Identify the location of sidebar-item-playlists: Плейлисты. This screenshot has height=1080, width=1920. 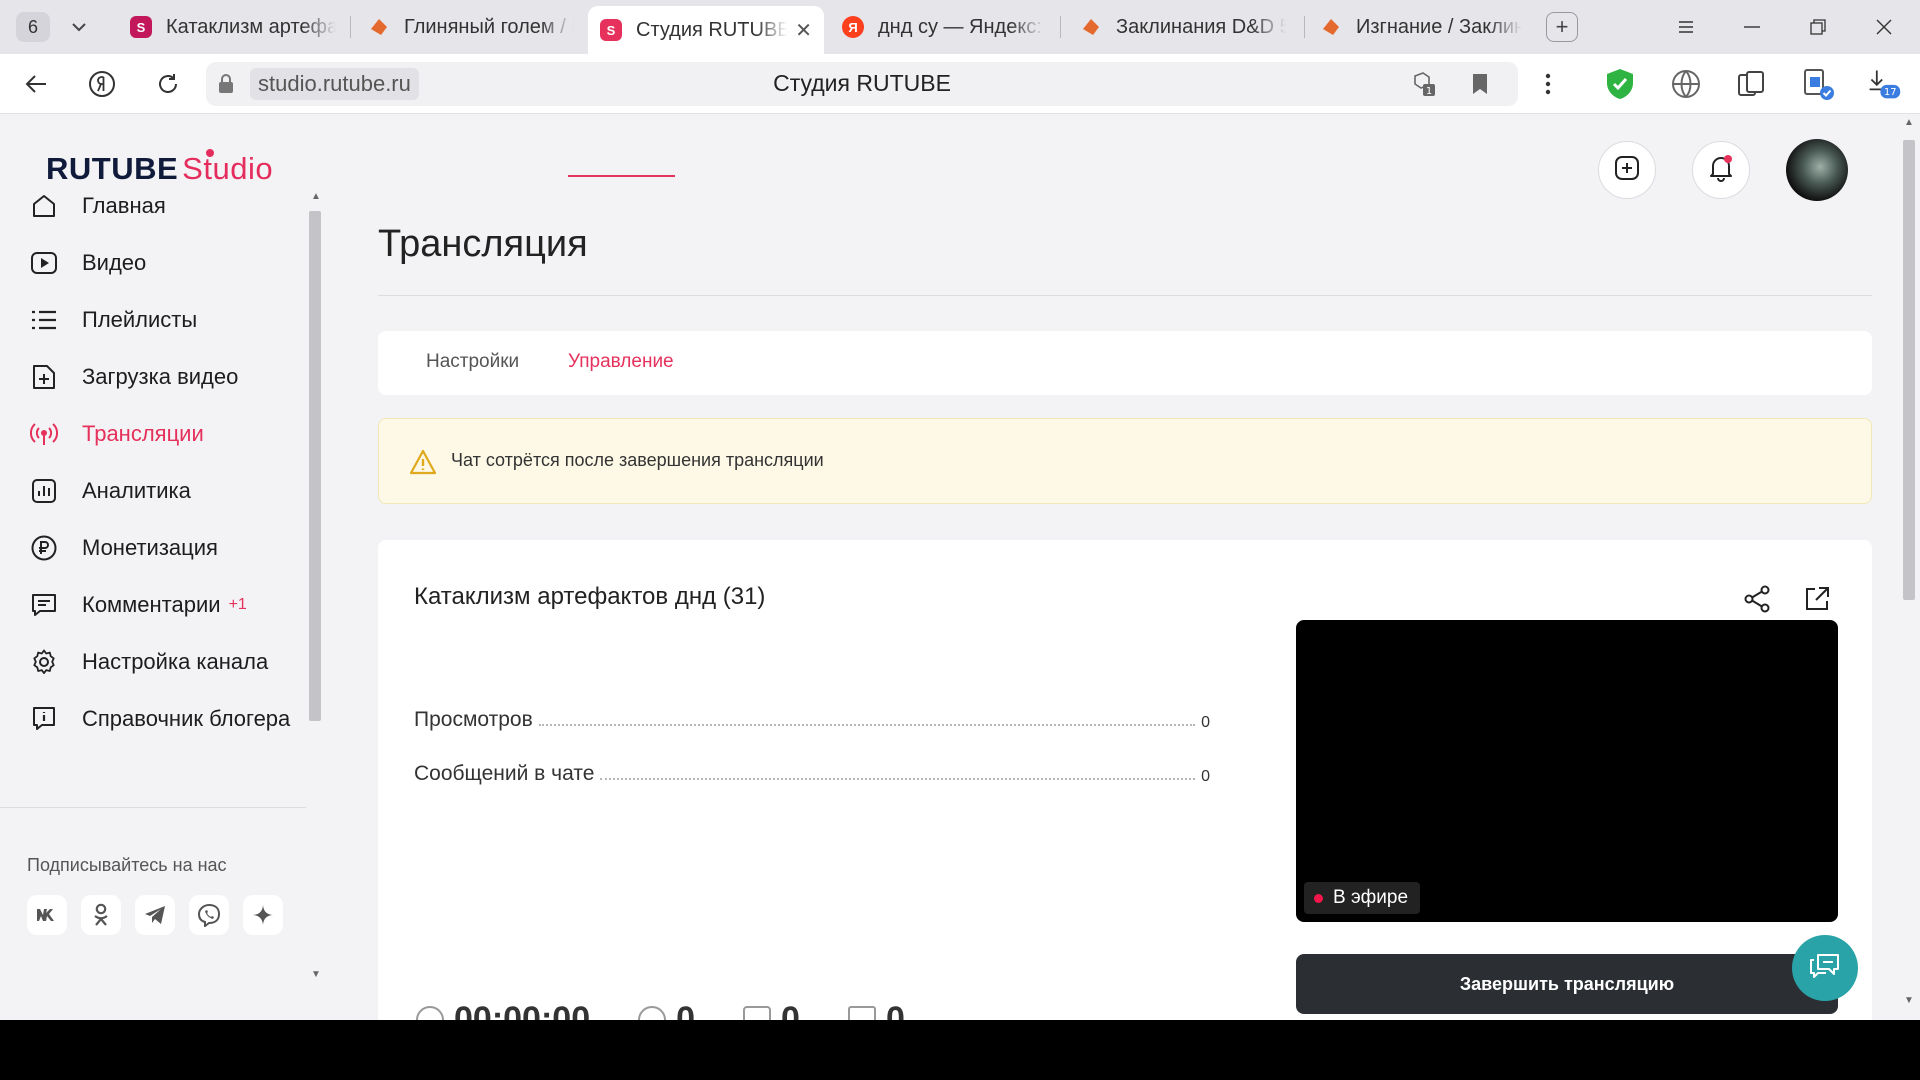
(150, 320).